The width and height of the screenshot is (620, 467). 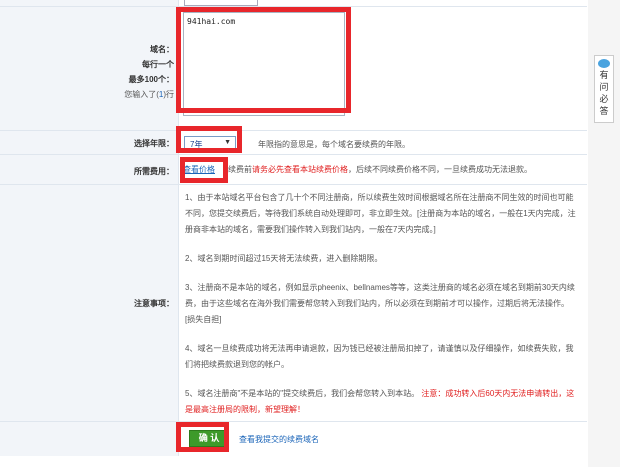 What do you see at coordinates (334, 144) in the screenshot?
I see `year-hint: 年限指的意思是，每个域名要续费的年限。` at bounding box center [334, 144].